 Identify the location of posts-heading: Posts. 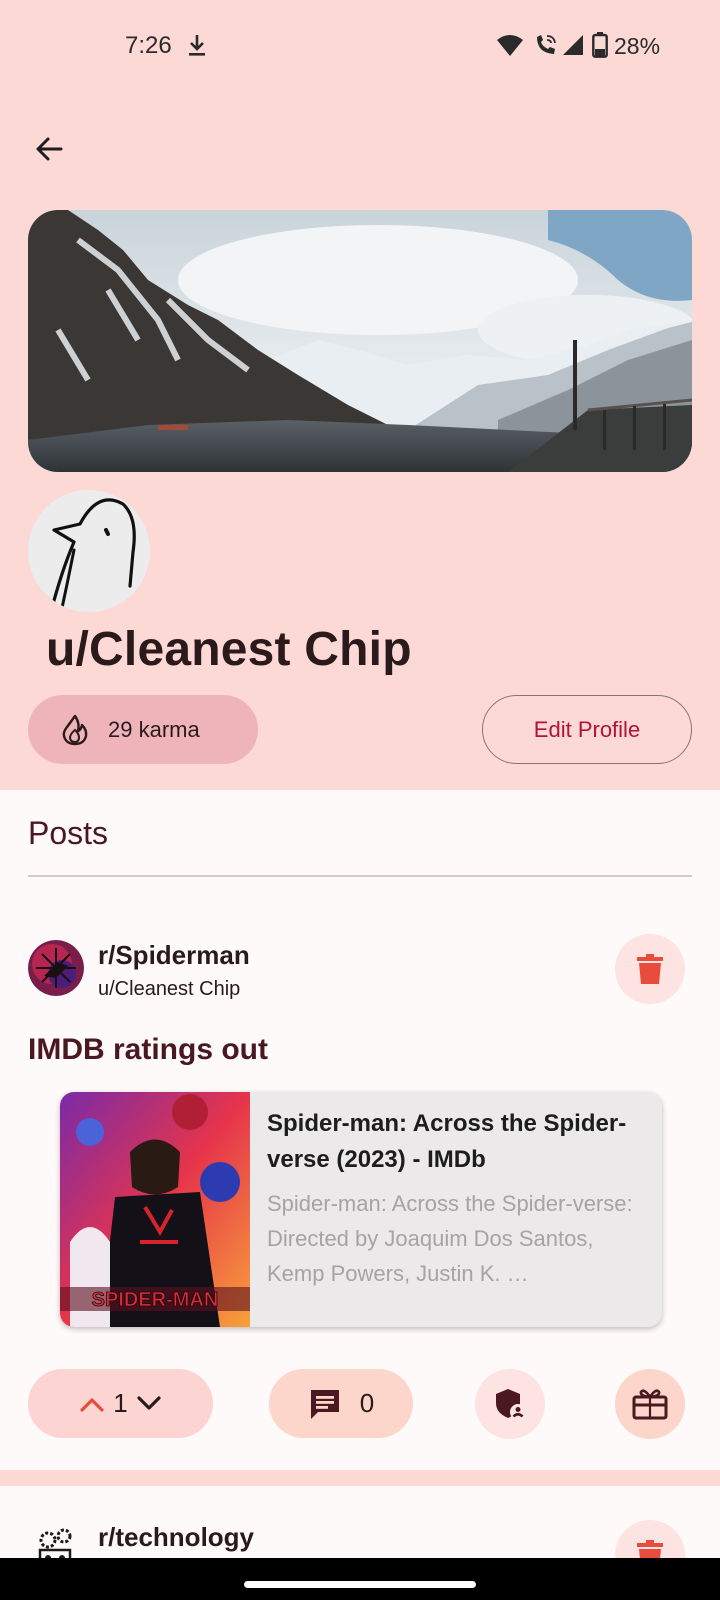
(68, 833).